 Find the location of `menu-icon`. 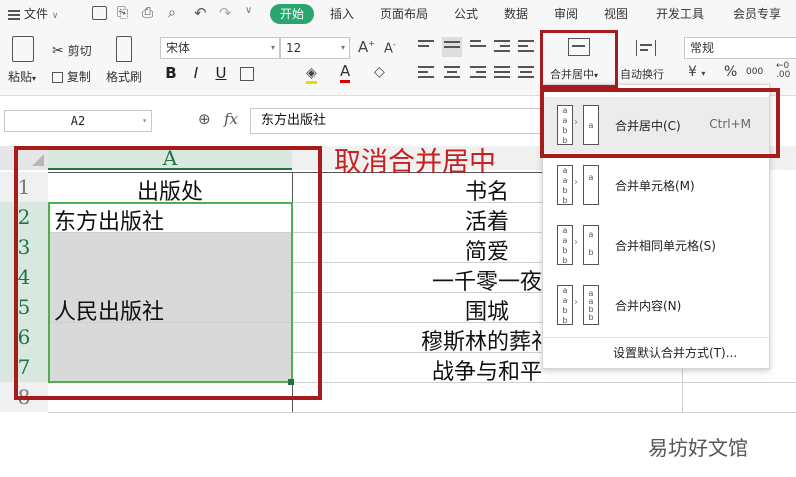

menu-icon is located at coordinates (14, 14).